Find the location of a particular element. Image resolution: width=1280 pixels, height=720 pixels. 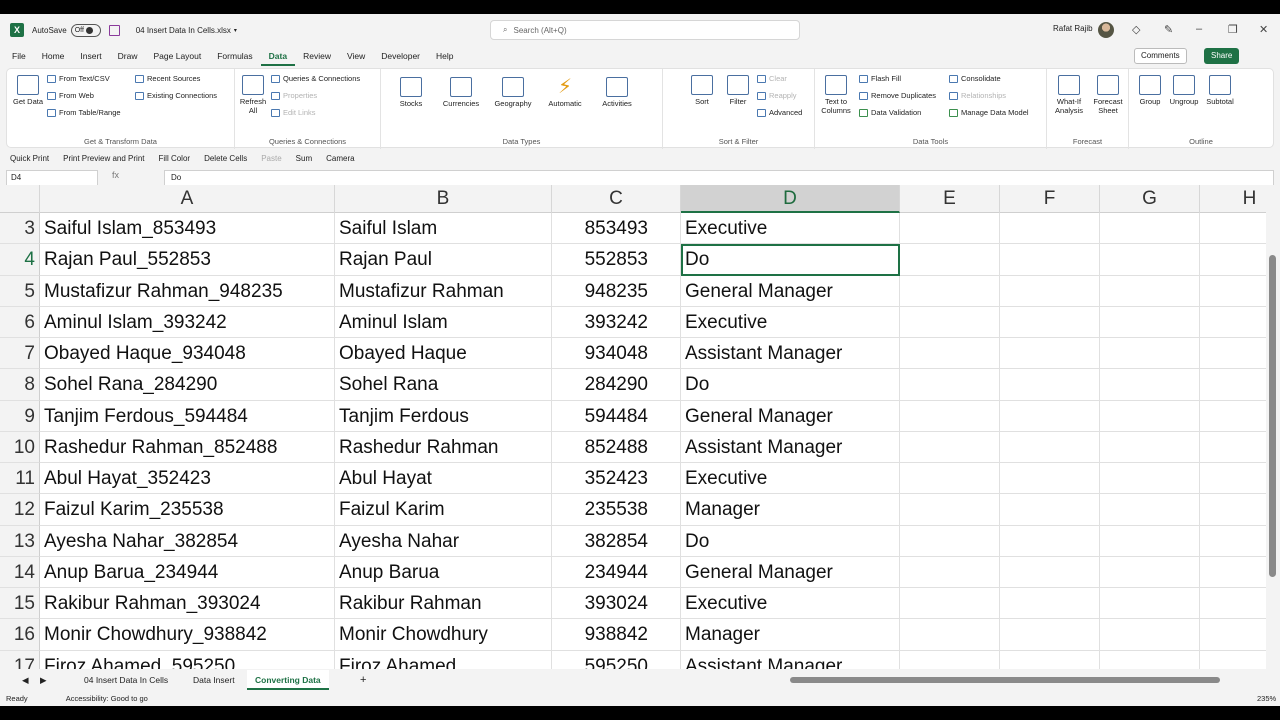

cell-c: 352423 is located at coordinates (616, 479).